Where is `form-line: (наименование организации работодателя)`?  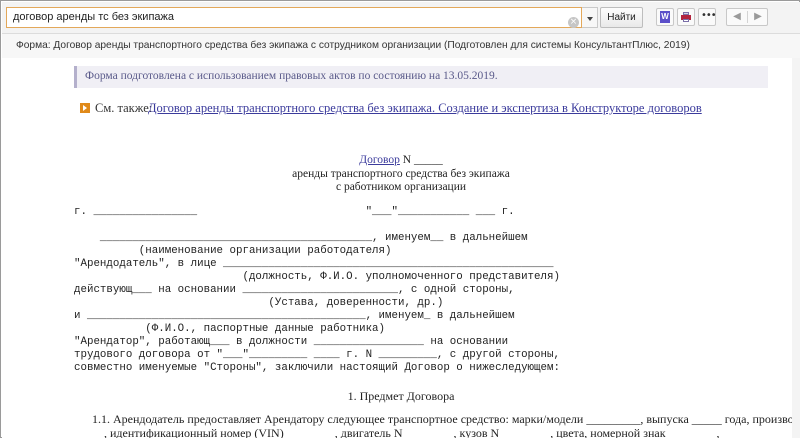
form-line: (наименование организации работодателя) is located at coordinates (233, 251).